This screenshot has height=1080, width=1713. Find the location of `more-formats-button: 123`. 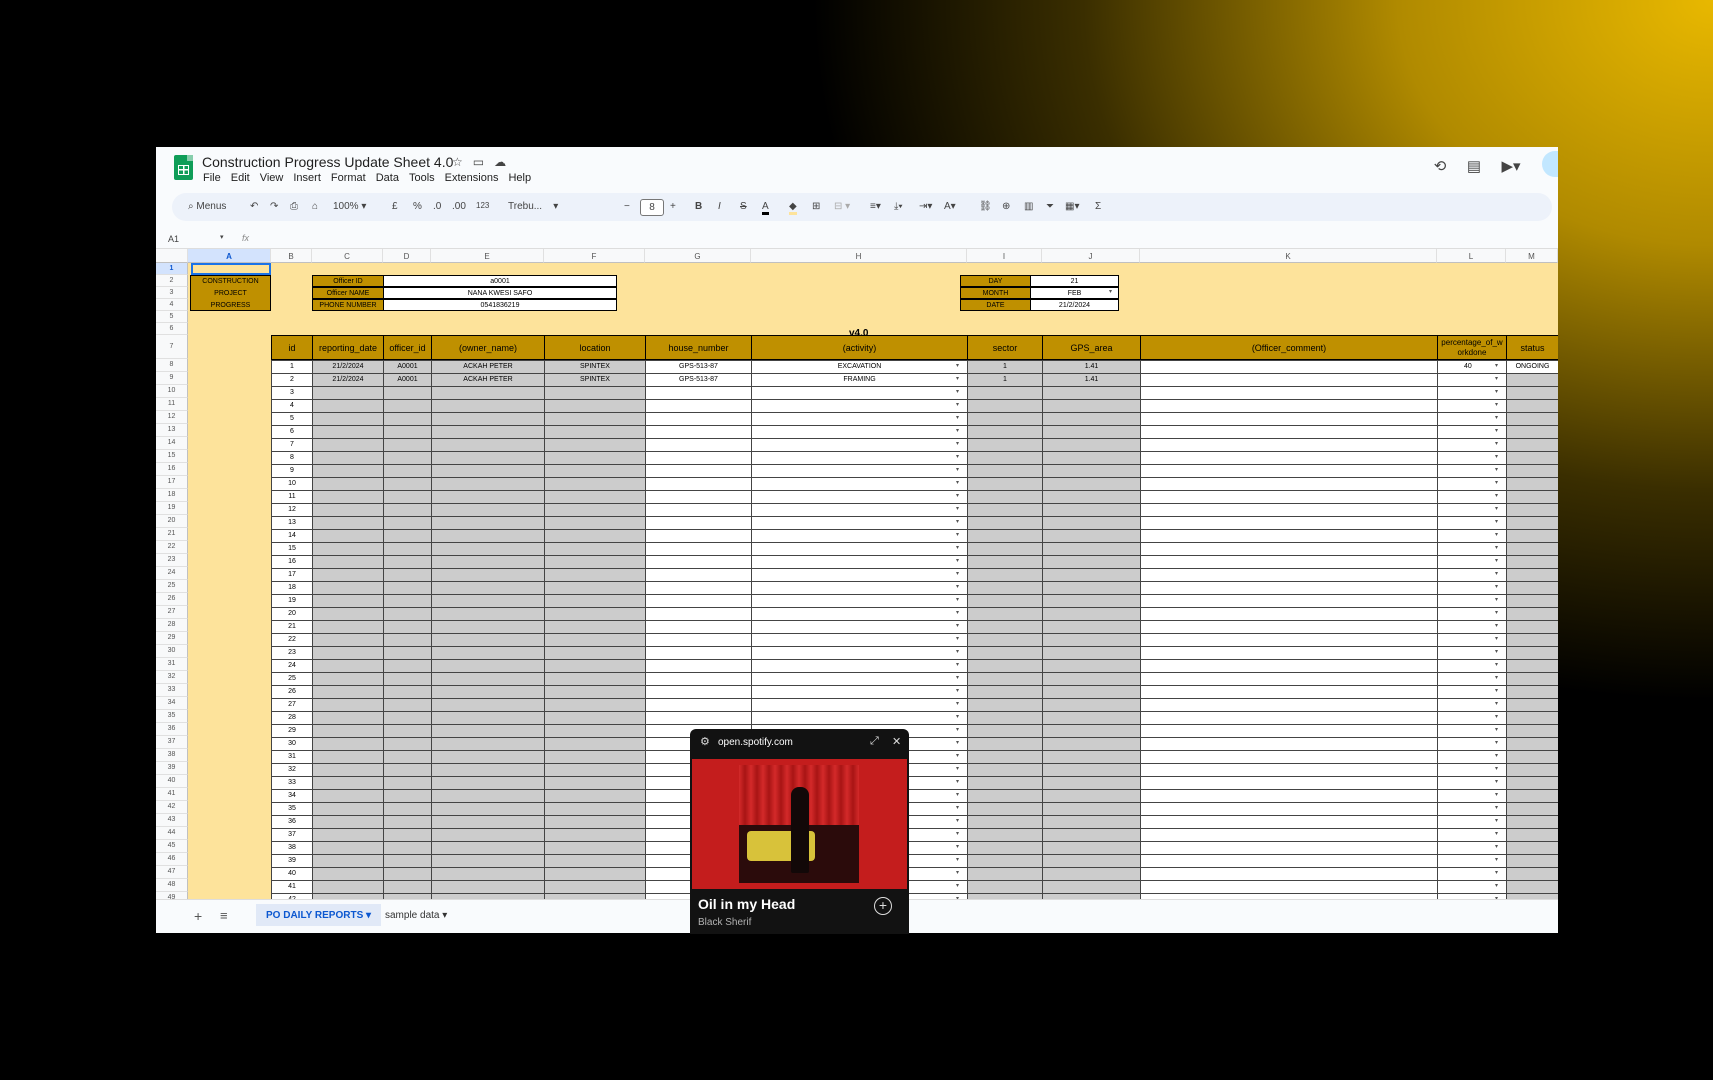

more-formats-button: 123 is located at coordinates (482, 205).